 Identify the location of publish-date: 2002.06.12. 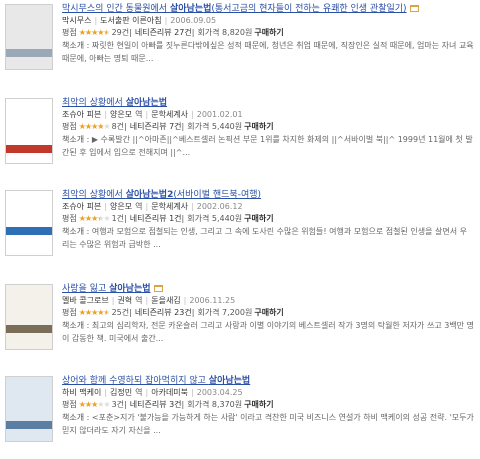
(219, 206).